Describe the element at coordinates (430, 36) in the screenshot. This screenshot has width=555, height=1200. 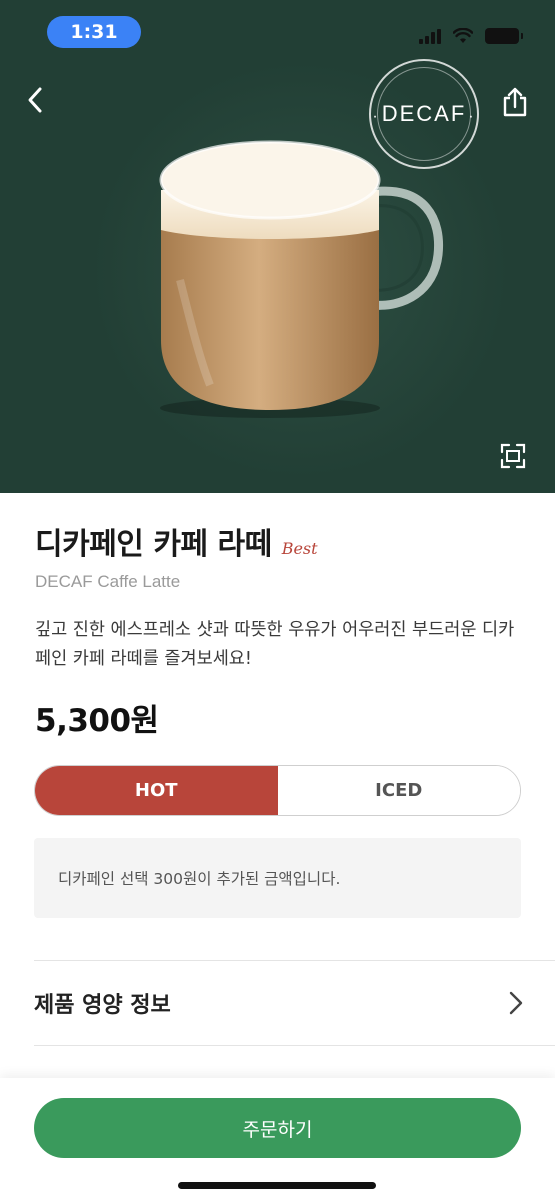
I see `signal-icon` at that location.